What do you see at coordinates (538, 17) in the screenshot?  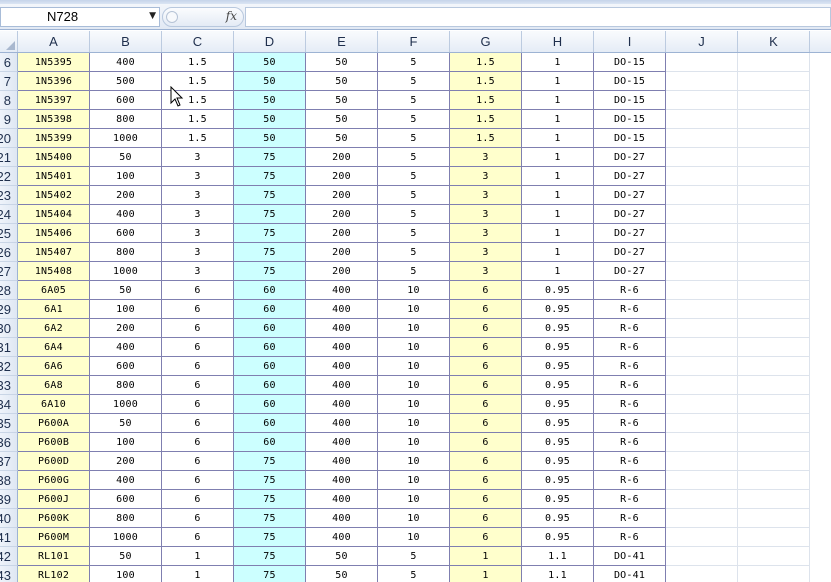 I see `formula-input` at bounding box center [538, 17].